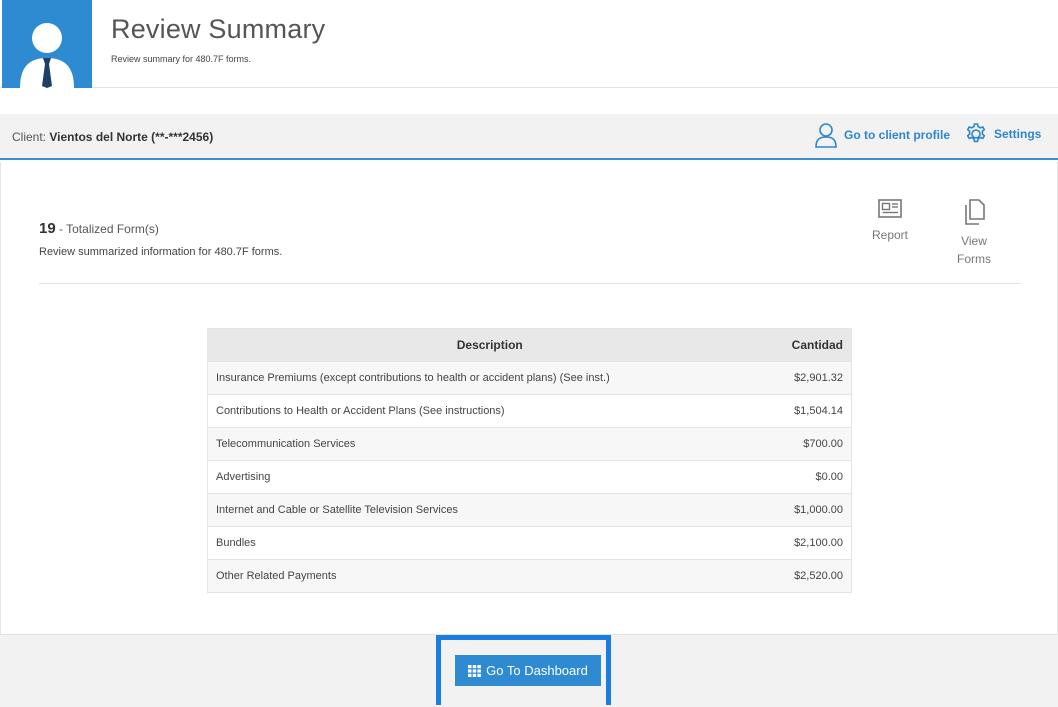 The width and height of the screenshot is (1058, 707). I want to click on table-row: Bundles $2,100.00, so click(529, 543).